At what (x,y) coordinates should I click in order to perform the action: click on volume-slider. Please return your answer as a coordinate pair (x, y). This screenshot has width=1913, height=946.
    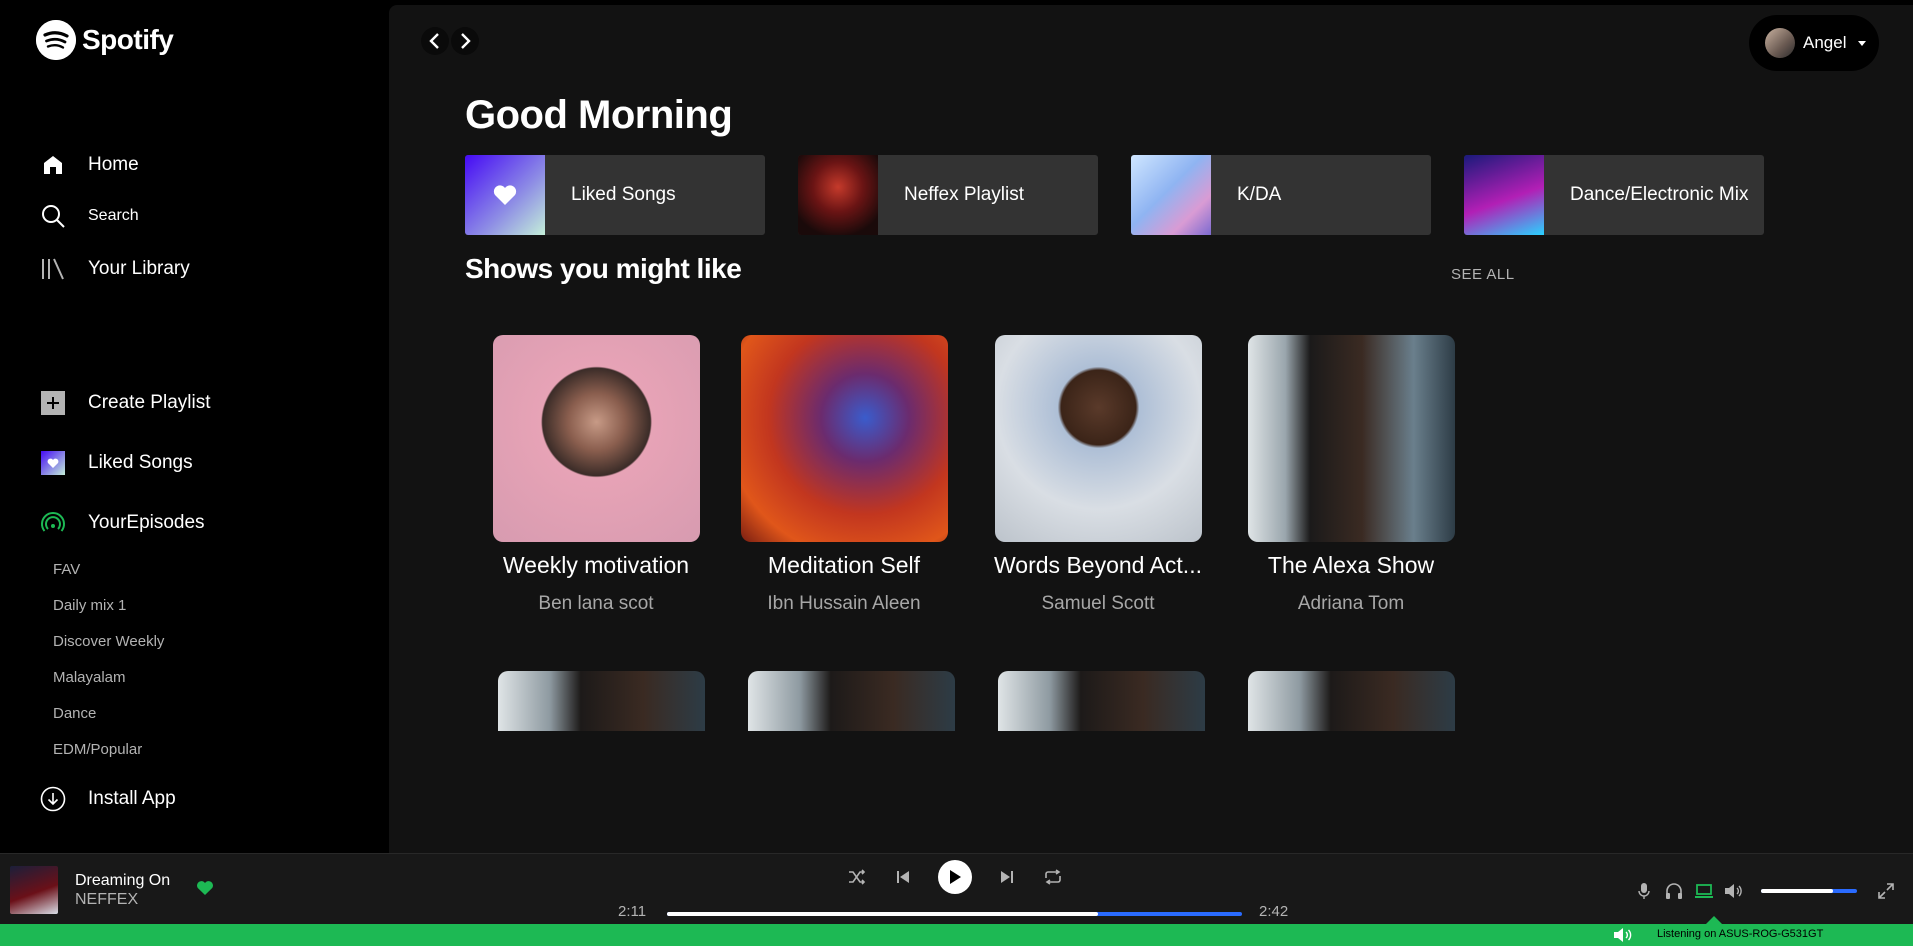
    Looking at the image, I should click on (1809, 891).